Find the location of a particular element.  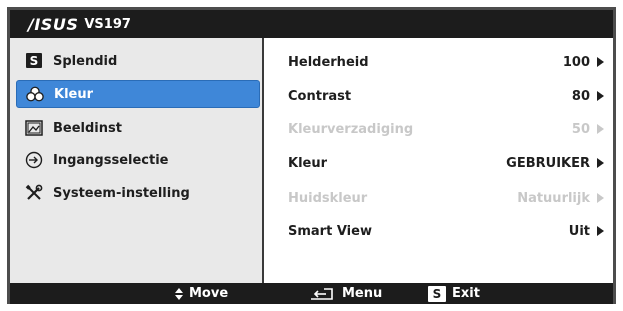

osd-footer: Move Menu S Exit is located at coordinates (311, 293).